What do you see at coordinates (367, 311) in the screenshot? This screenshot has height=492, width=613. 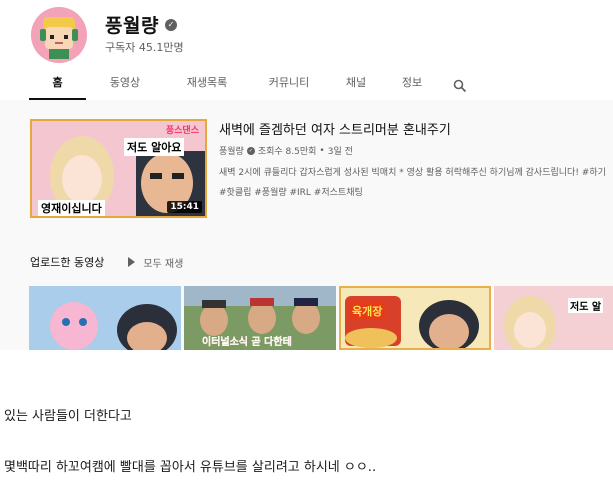 I see `thumbnail-caption: 육개장` at bounding box center [367, 311].